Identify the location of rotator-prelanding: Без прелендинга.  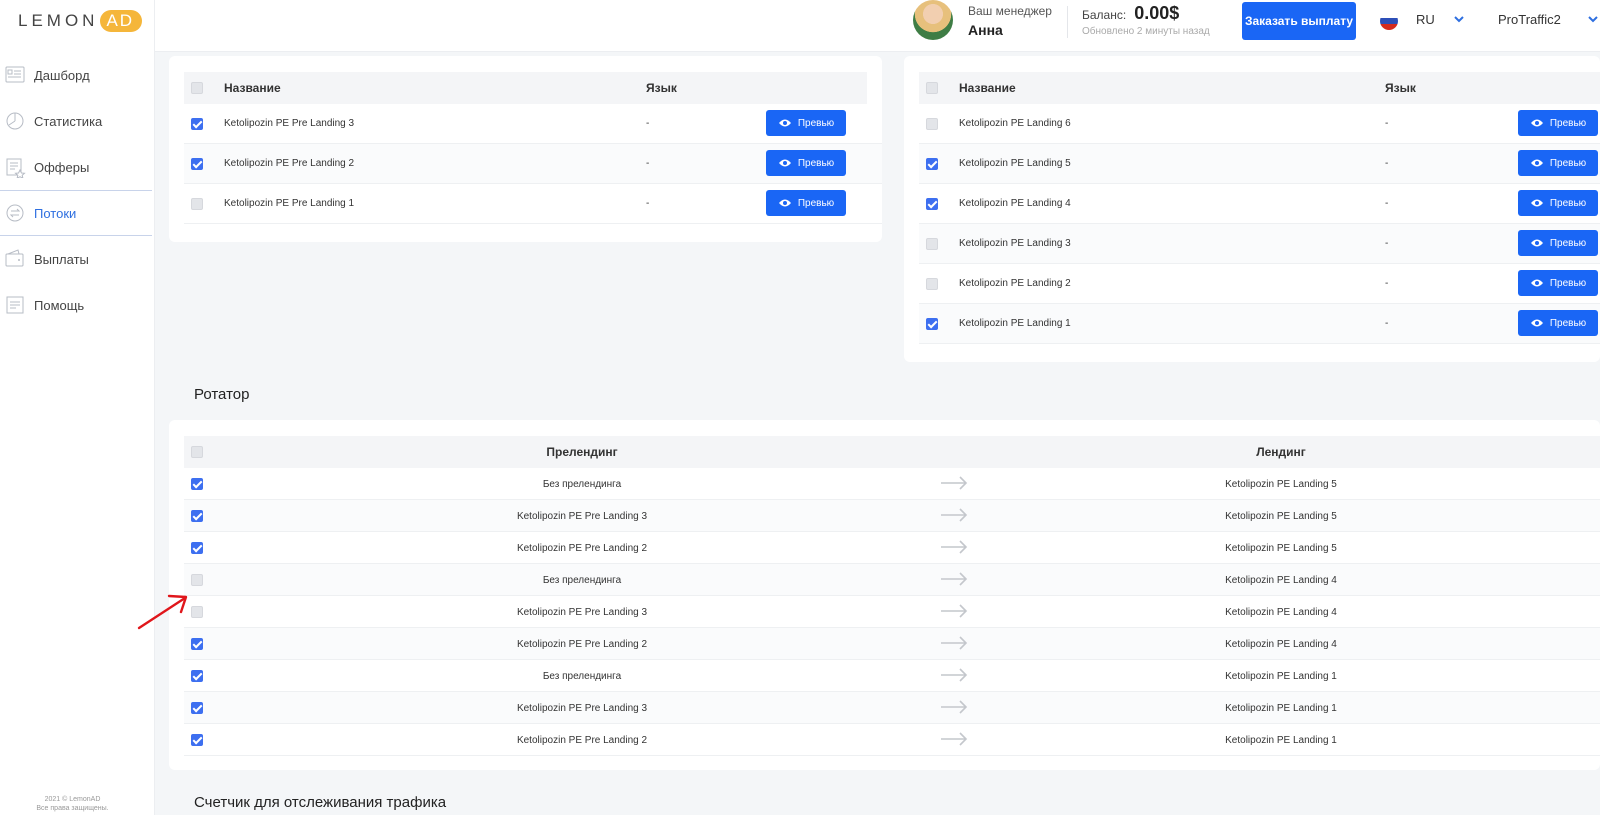
(582, 676).